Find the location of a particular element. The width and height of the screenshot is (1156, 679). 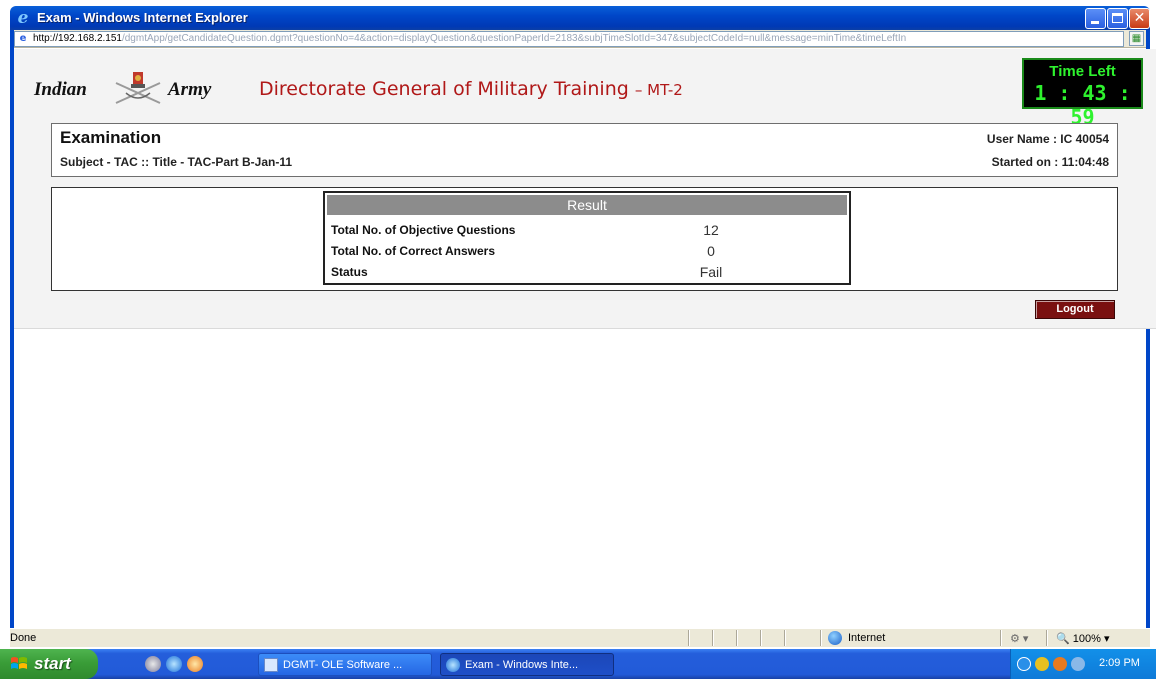

result-value: 12 is located at coordinates (711, 230).